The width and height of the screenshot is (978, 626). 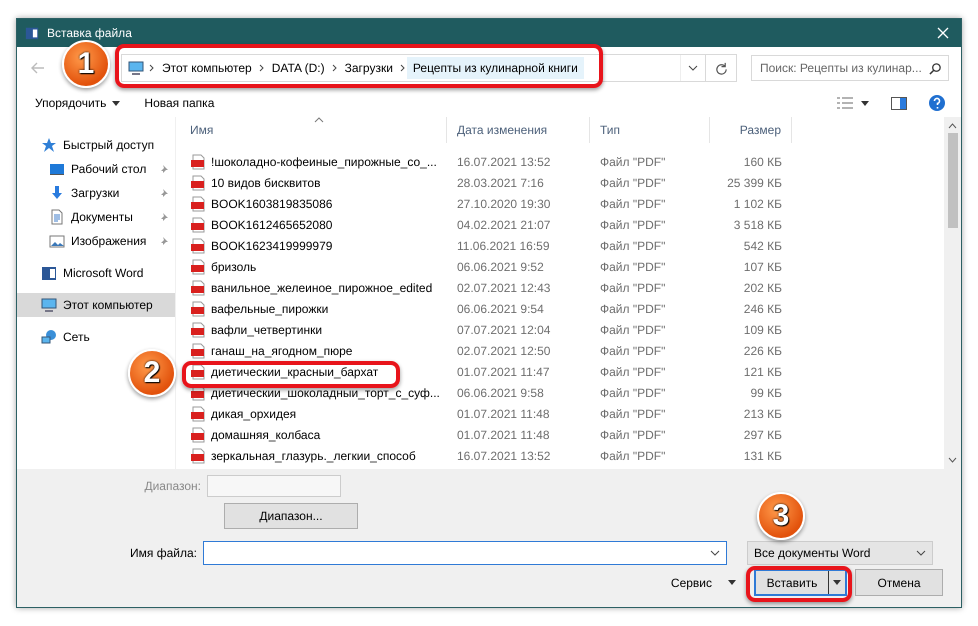 I want to click on file-name: BOOK1623419999979, so click(x=271, y=245).